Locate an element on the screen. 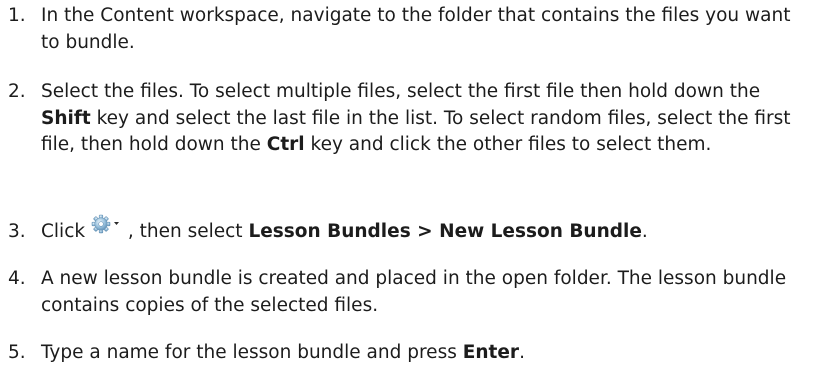 The height and width of the screenshot is (374, 821). step-number: 1. is located at coordinates (17, 15).